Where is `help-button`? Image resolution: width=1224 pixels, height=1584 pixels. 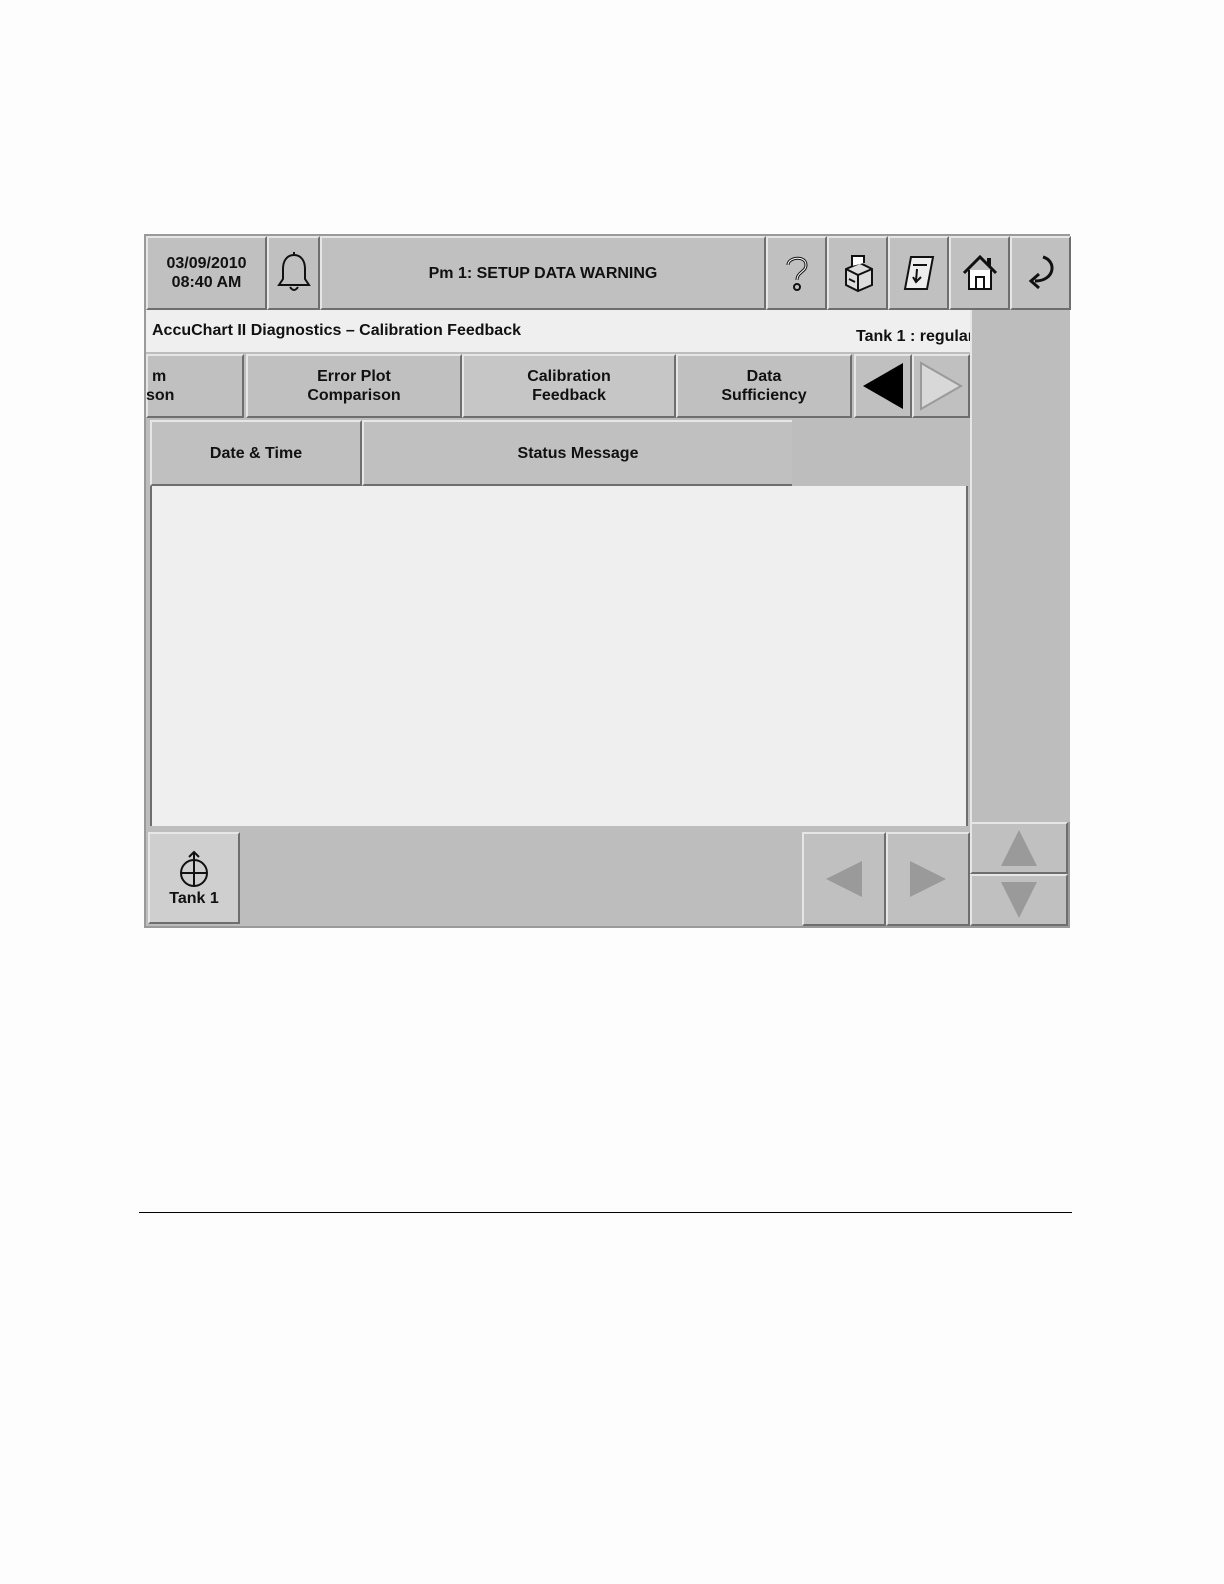
help-button is located at coordinates (796, 273).